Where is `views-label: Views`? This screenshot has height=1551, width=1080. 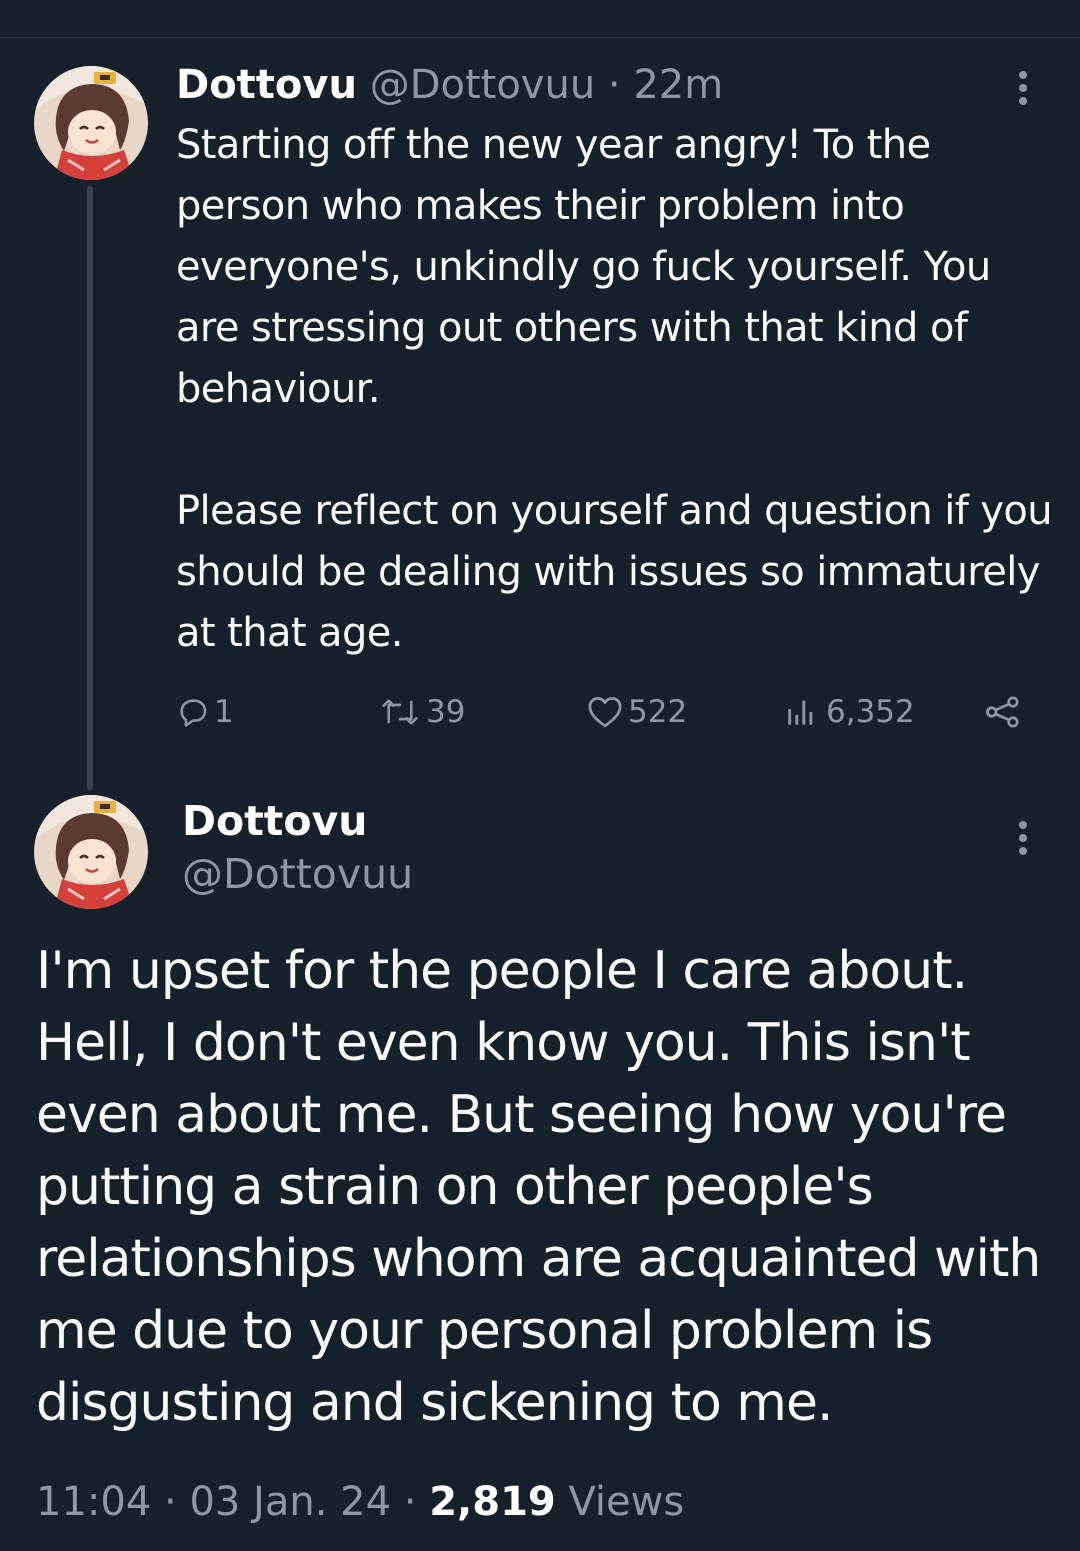 views-label: Views is located at coordinates (620, 1502).